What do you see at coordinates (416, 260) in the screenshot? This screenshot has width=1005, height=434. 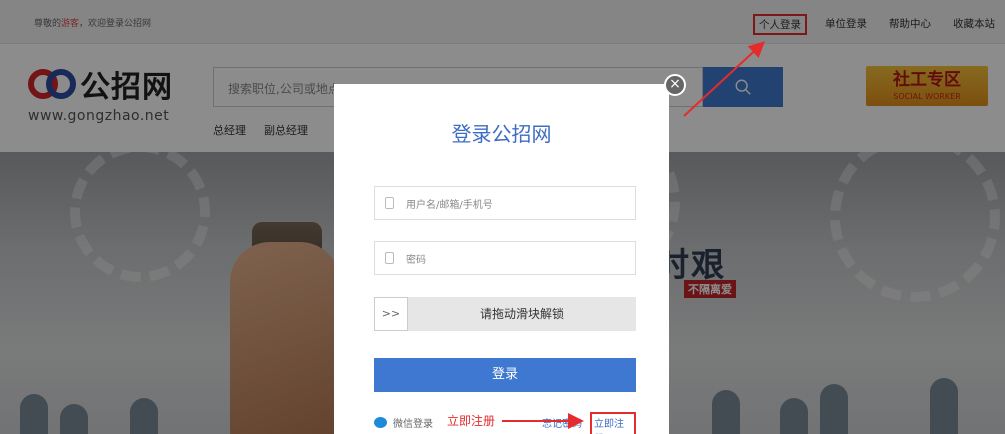 I see `password-placeholder: 密码` at bounding box center [416, 260].